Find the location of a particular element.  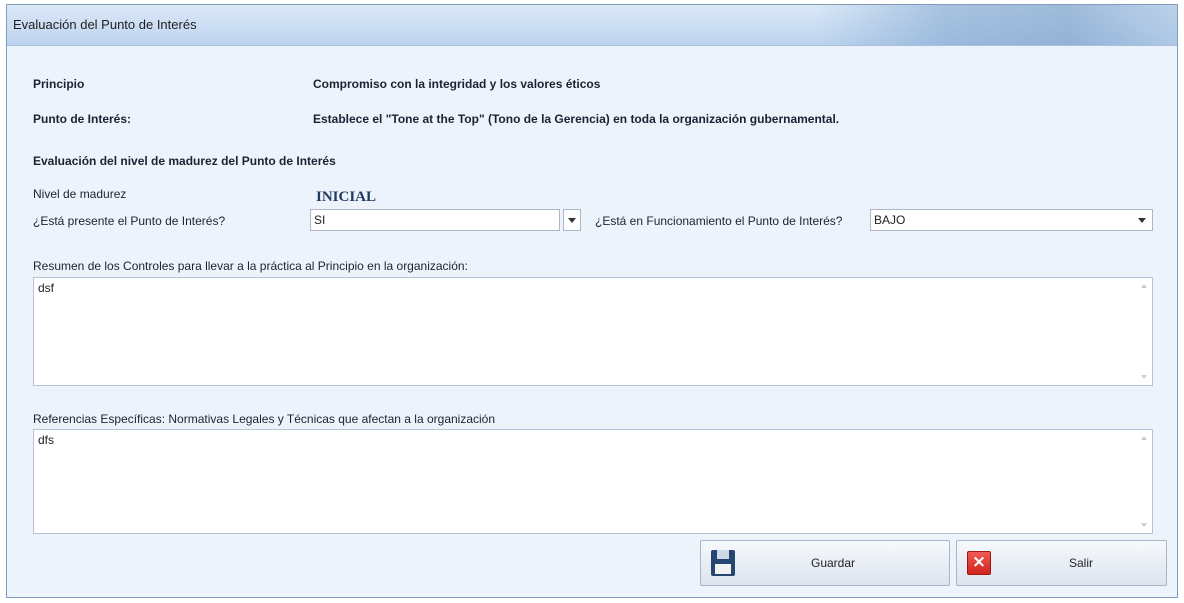

save-button: Guardar is located at coordinates (825, 563).